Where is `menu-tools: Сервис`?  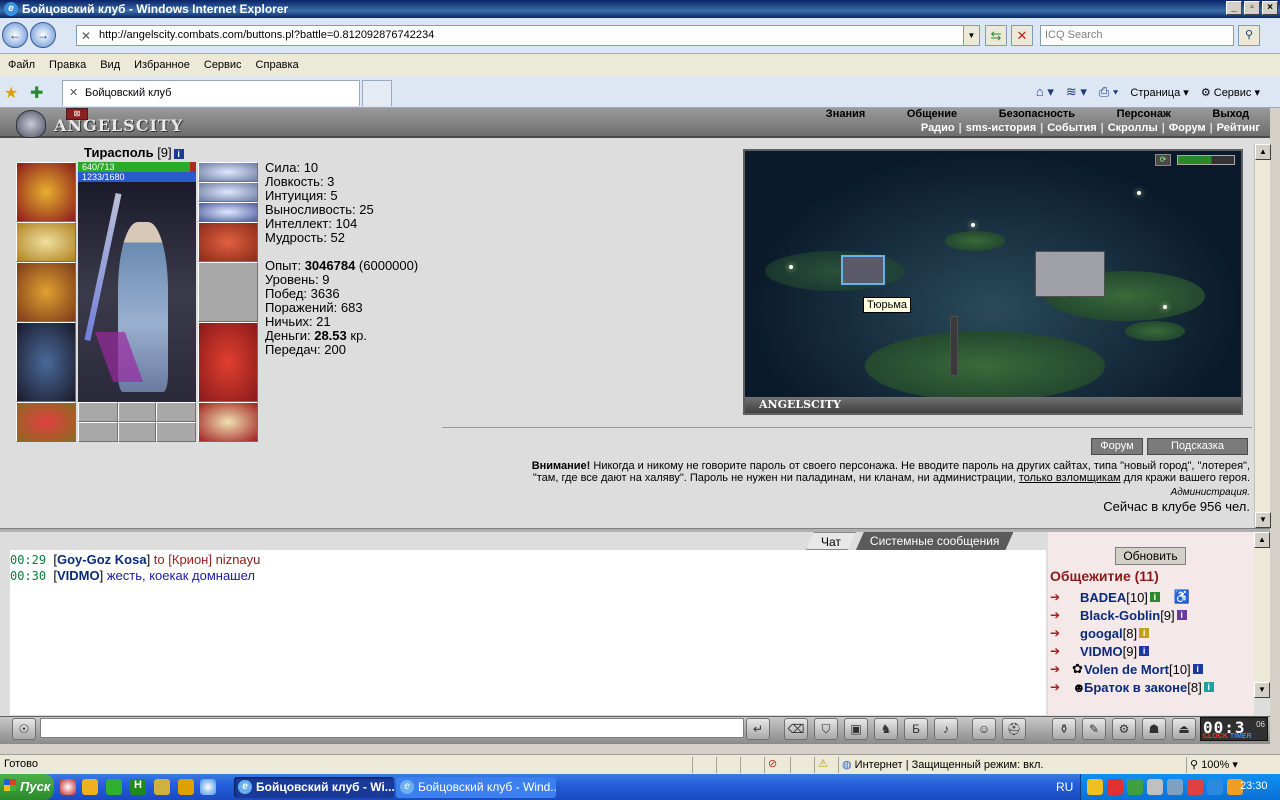 menu-tools: Сервис is located at coordinates (223, 65).